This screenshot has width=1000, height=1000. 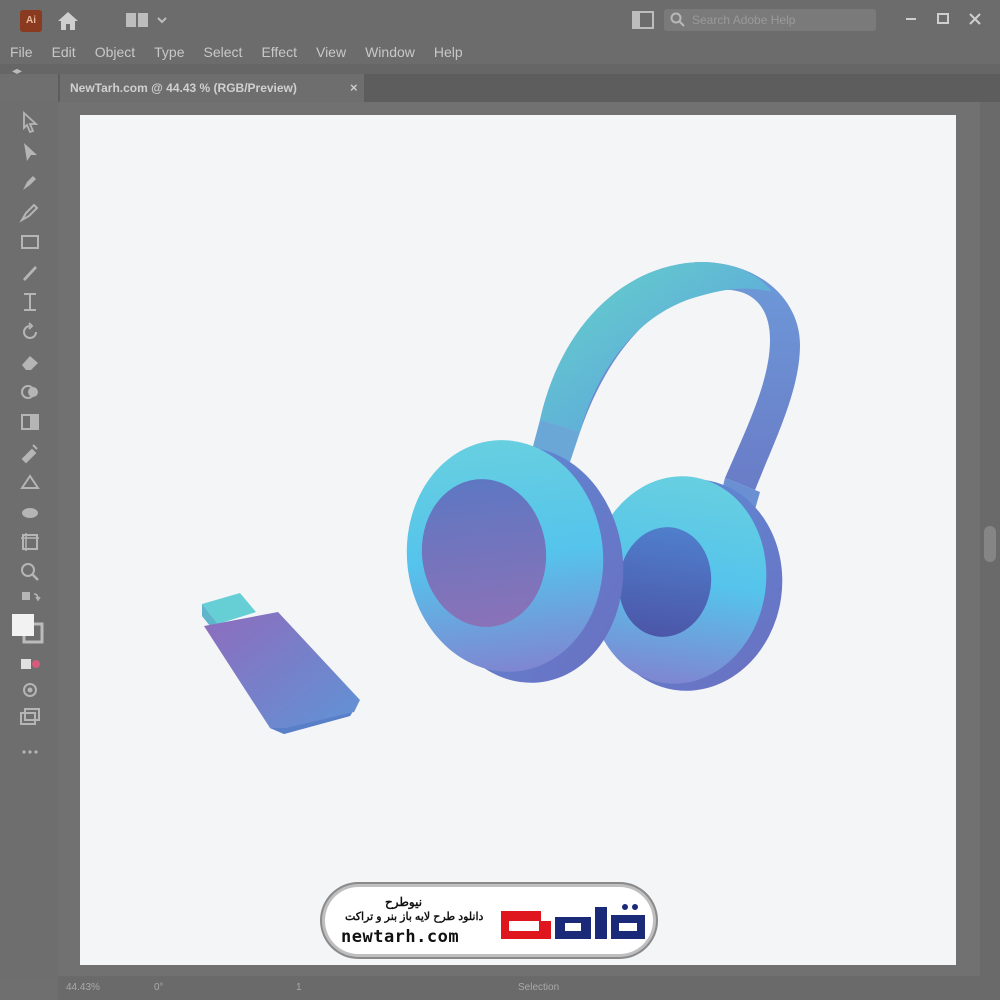 I want to click on close-window-icon, so click(x=975, y=19).